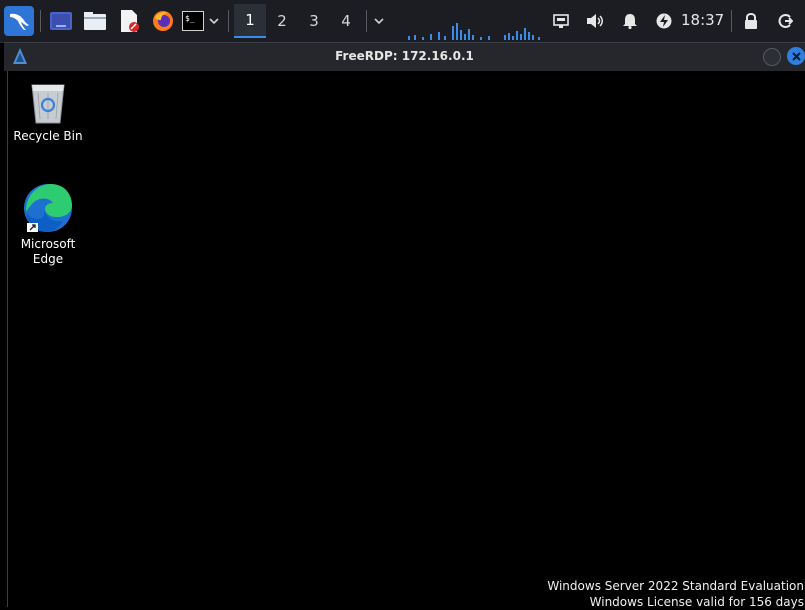  What do you see at coordinates (48, 251) in the screenshot?
I see `microsoft-edge-label: Microsoft Edge` at bounding box center [48, 251].